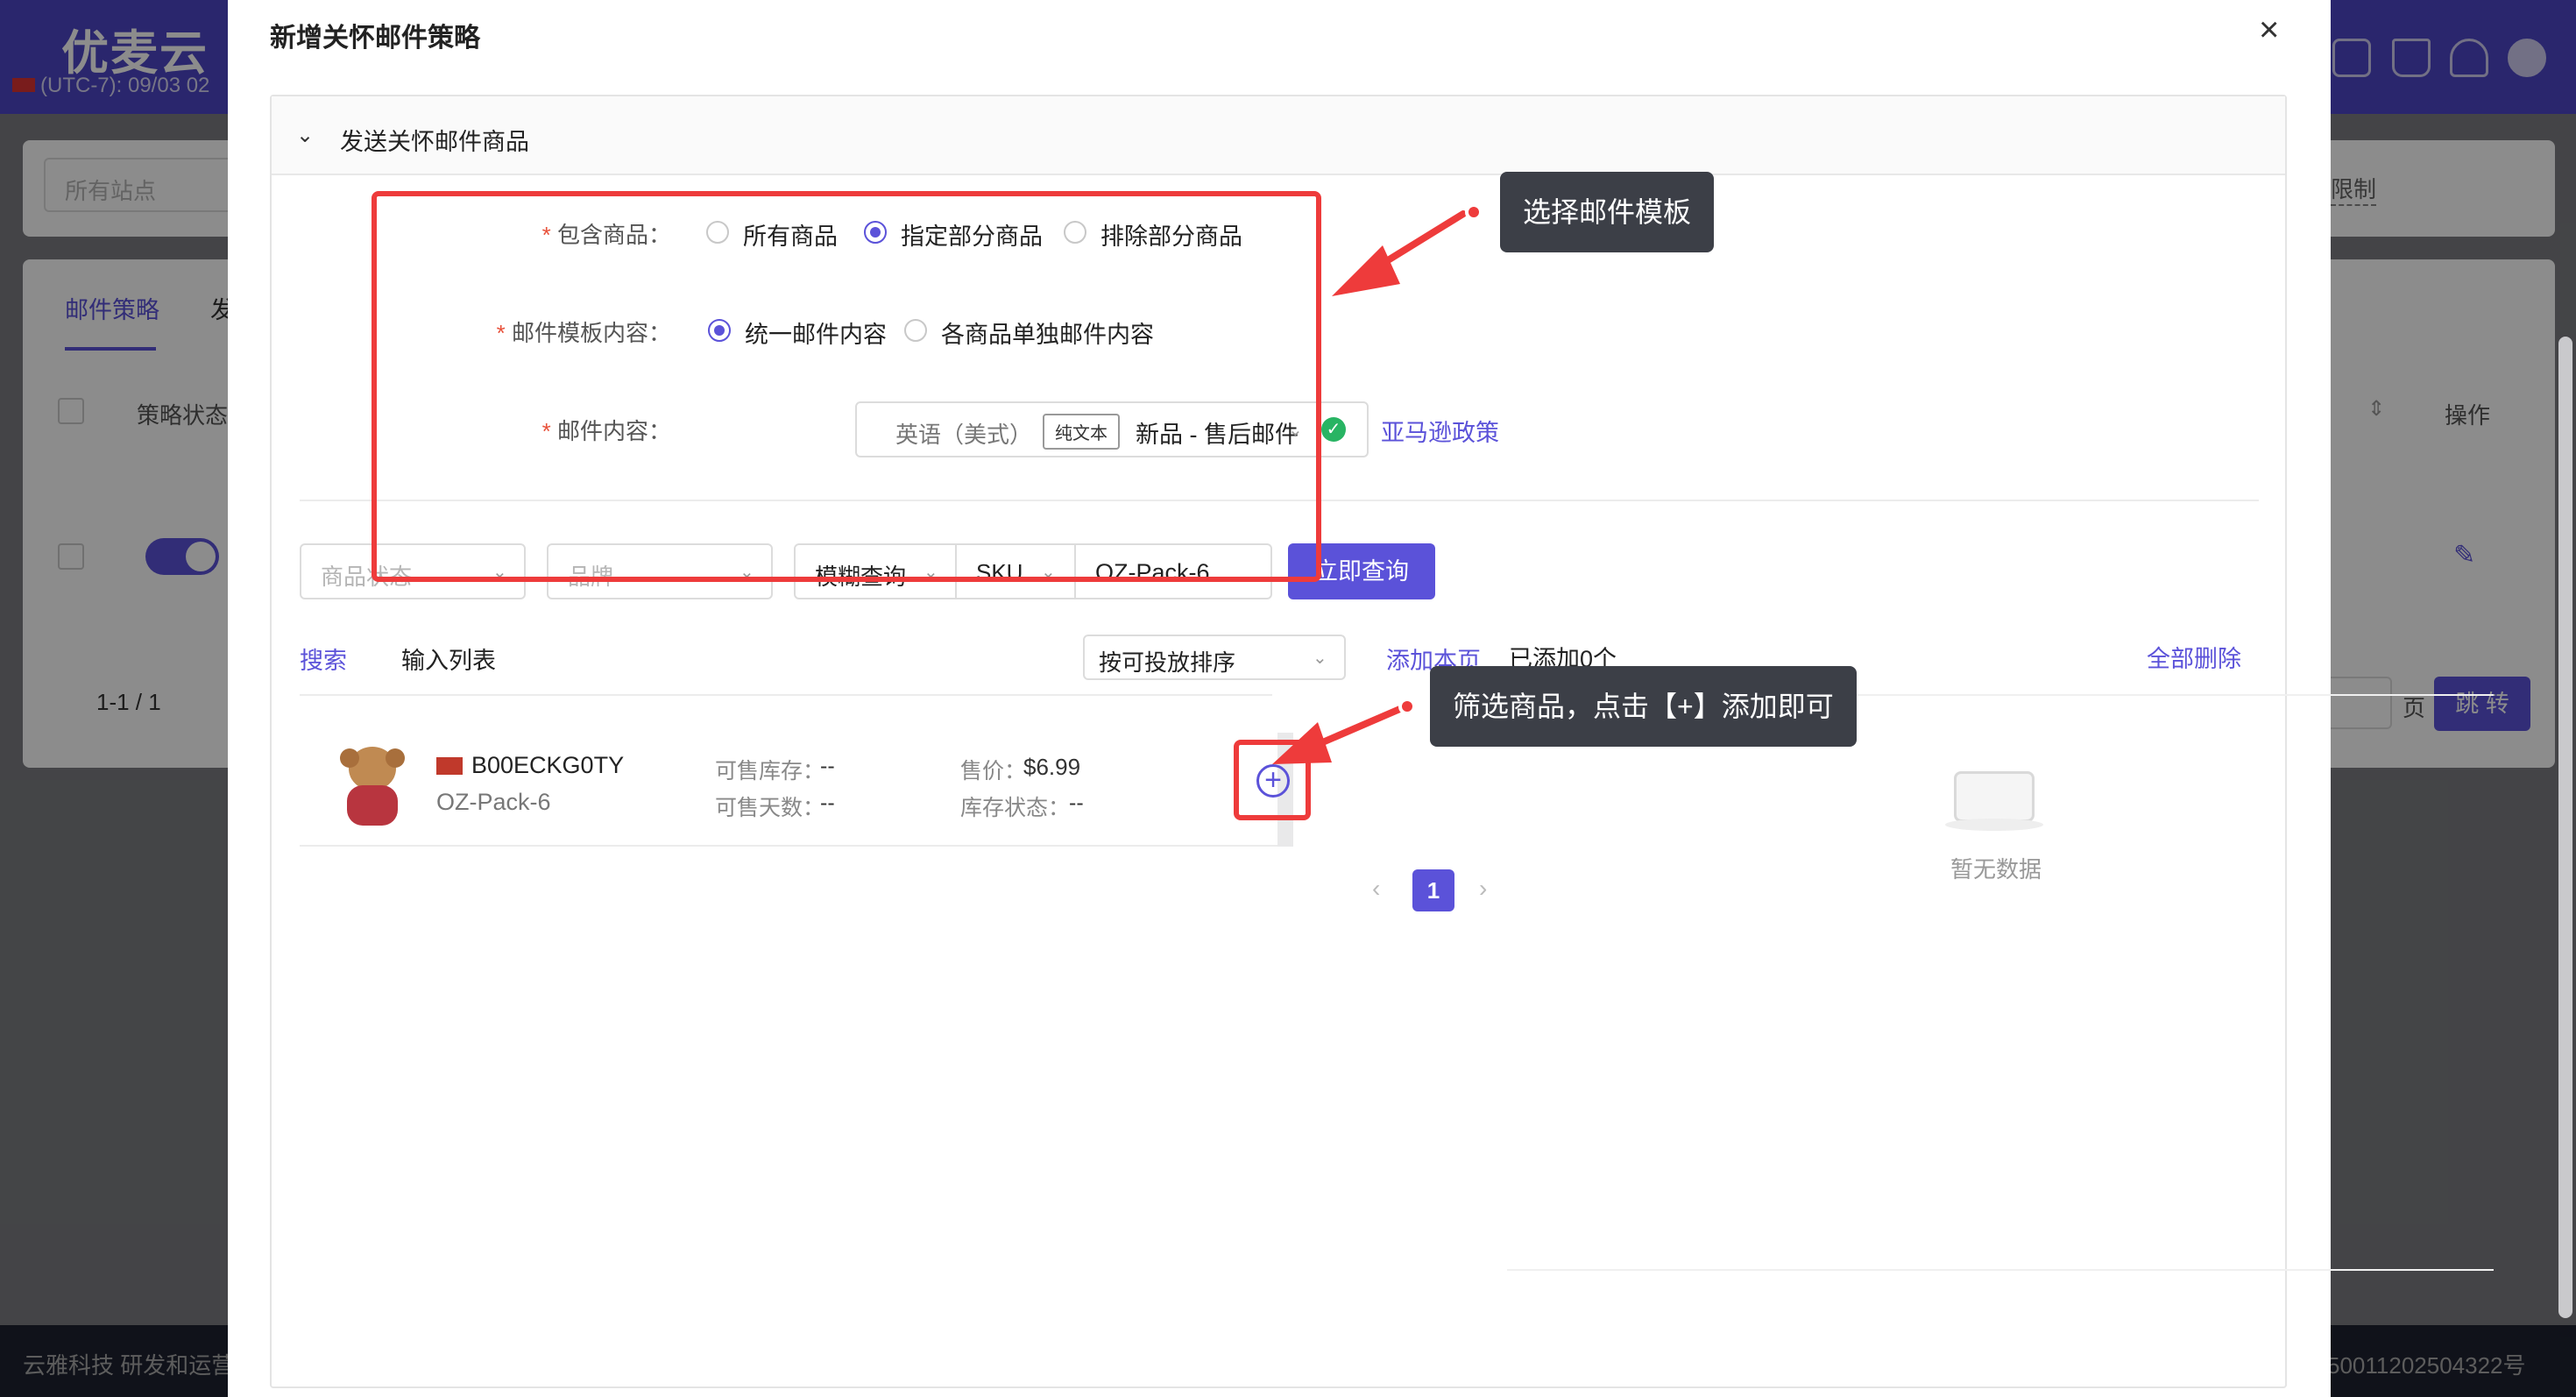 This screenshot has width=2576, height=1397. Describe the element at coordinates (1338, 734) in the screenshot. I see `arrow-to-add-button` at that location.